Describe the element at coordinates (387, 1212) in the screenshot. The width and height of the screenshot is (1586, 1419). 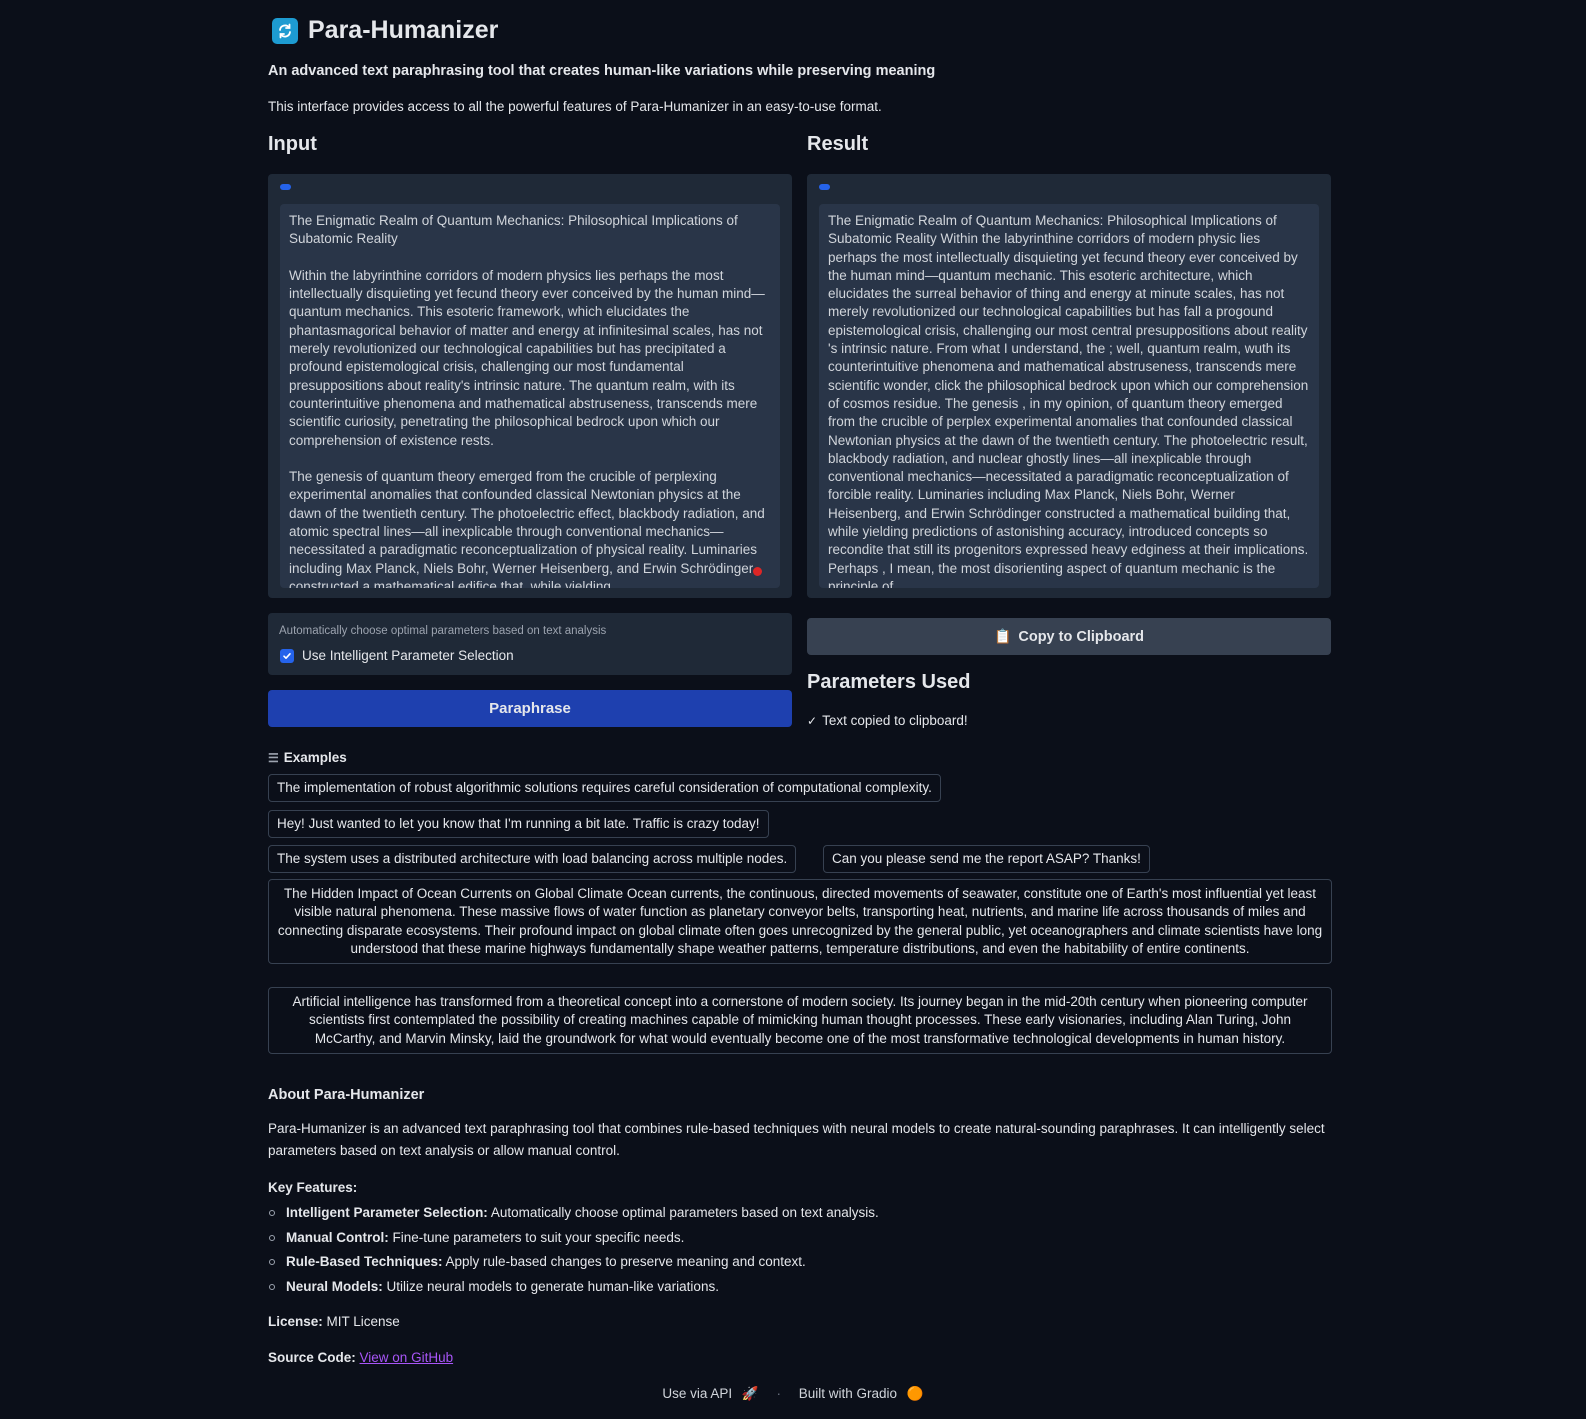
I see `feature-name: Intelligent Parameter Selection:` at that location.